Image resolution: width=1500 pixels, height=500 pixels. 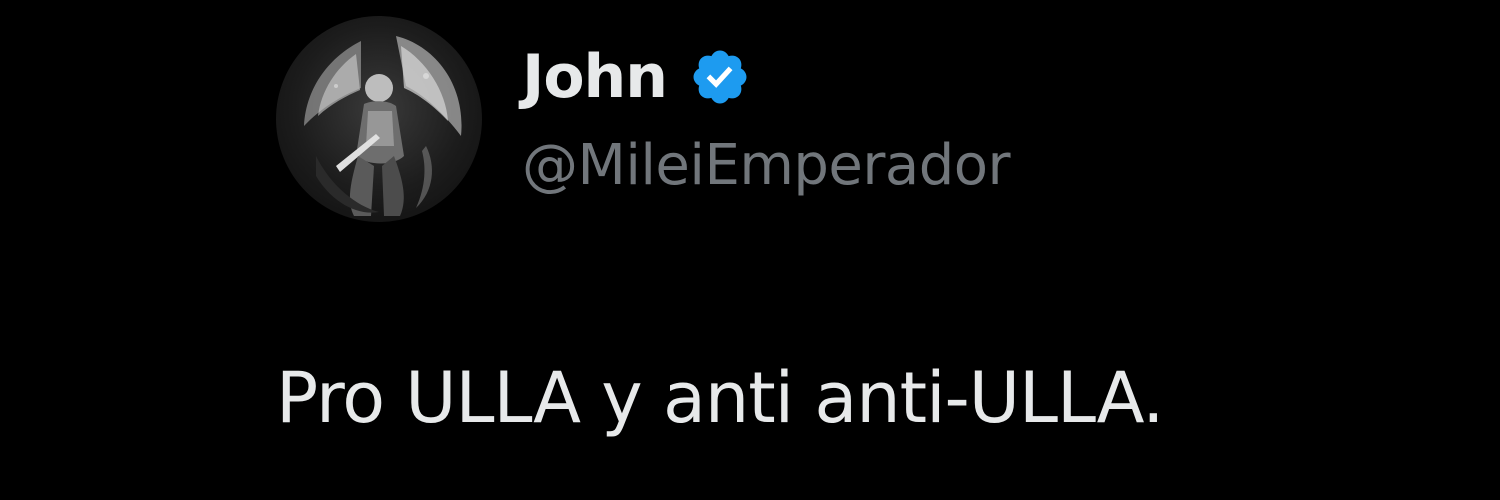 I want to click on verified-badge-icon, so click(x=720, y=77).